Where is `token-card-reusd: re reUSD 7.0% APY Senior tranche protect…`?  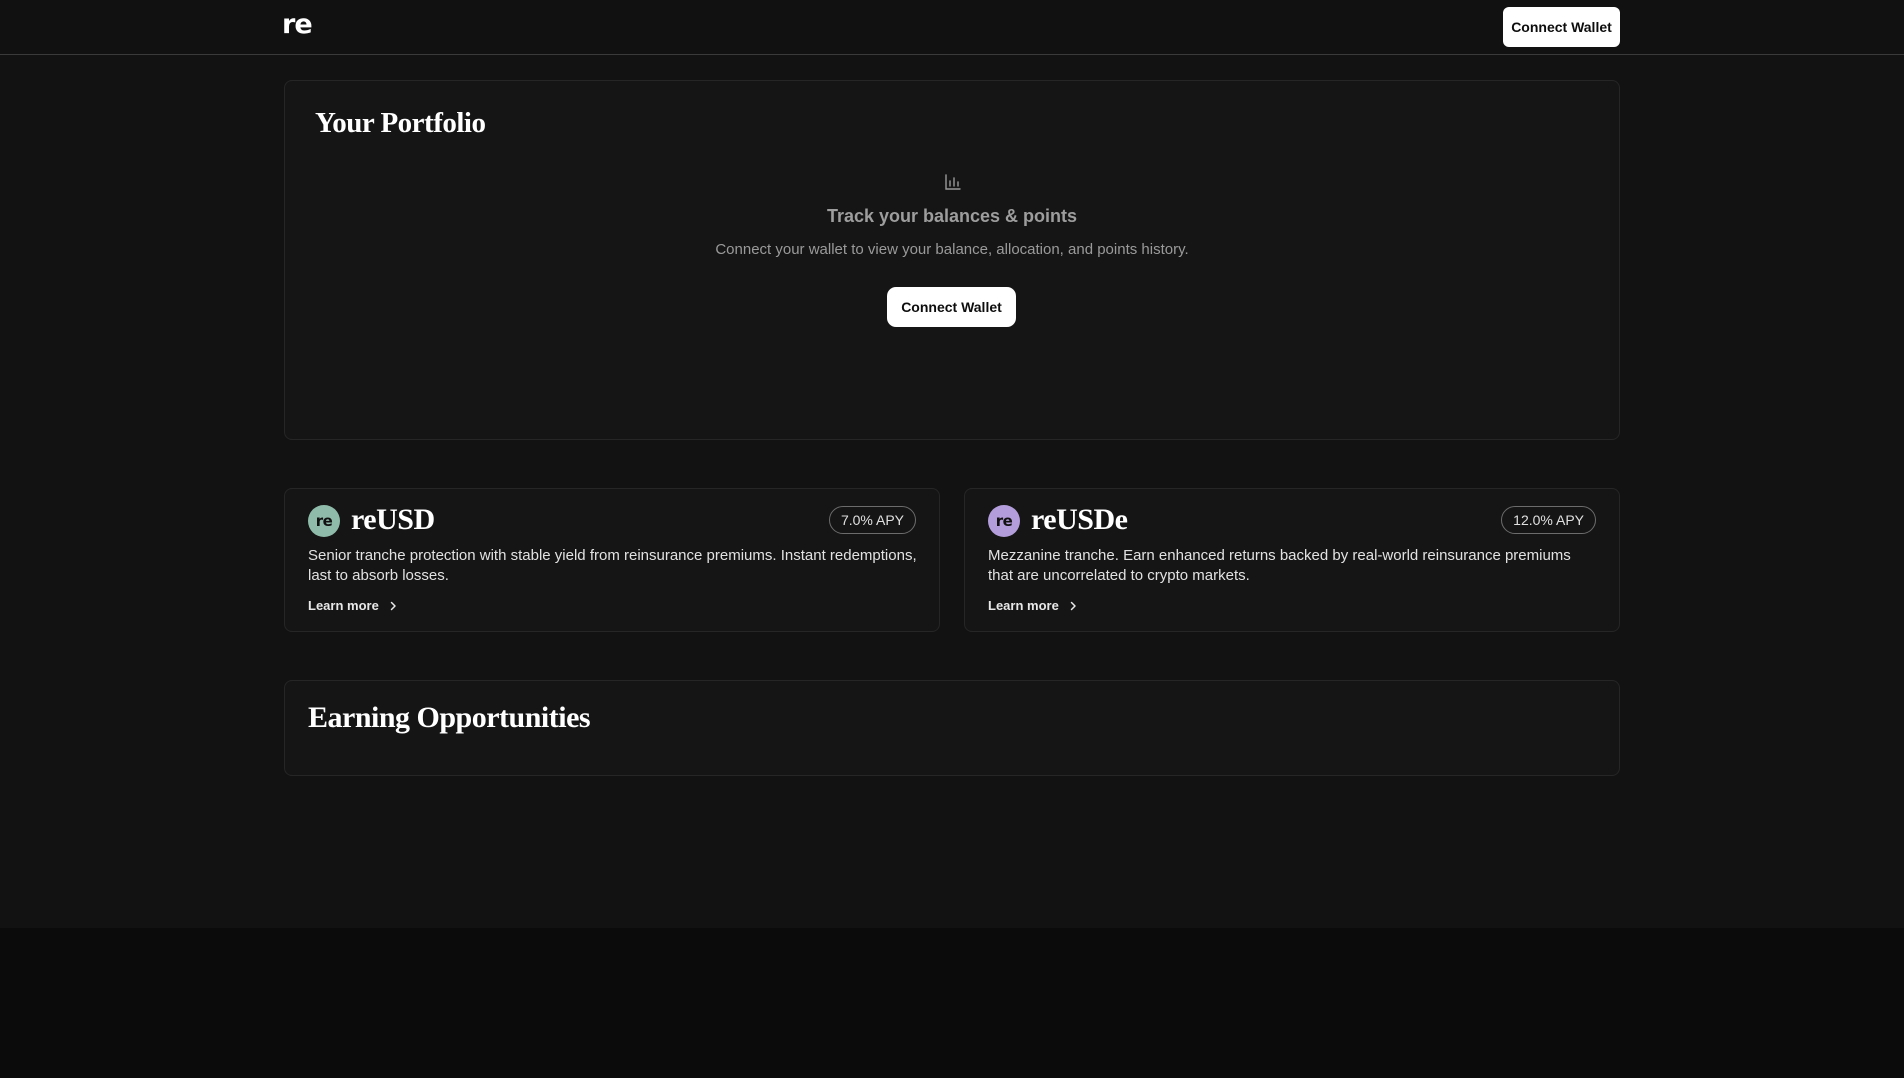 token-card-reusd: re reUSD 7.0% APY Senior tranche protect… is located at coordinates (612, 560).